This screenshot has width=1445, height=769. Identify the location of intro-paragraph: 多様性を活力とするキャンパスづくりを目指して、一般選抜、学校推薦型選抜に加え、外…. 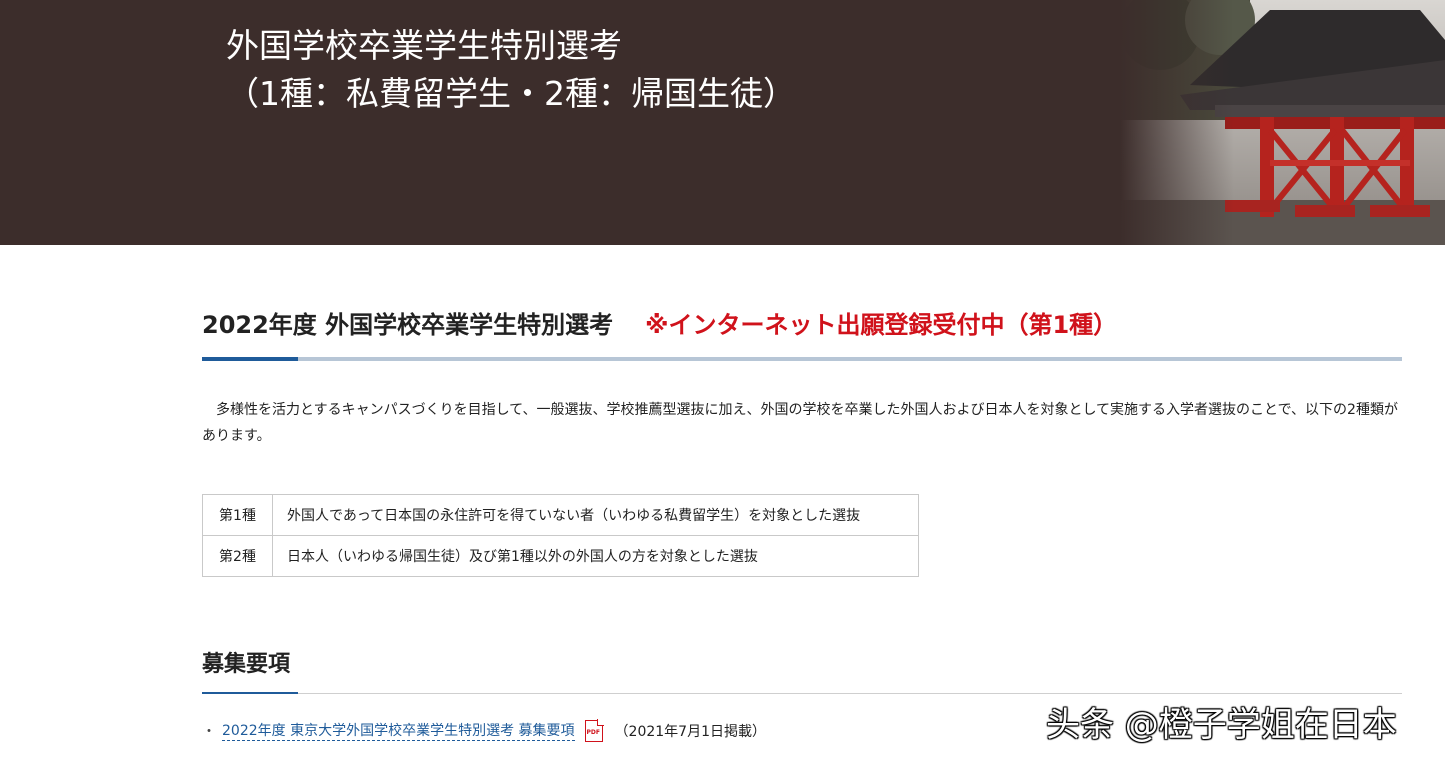
(800, 423).